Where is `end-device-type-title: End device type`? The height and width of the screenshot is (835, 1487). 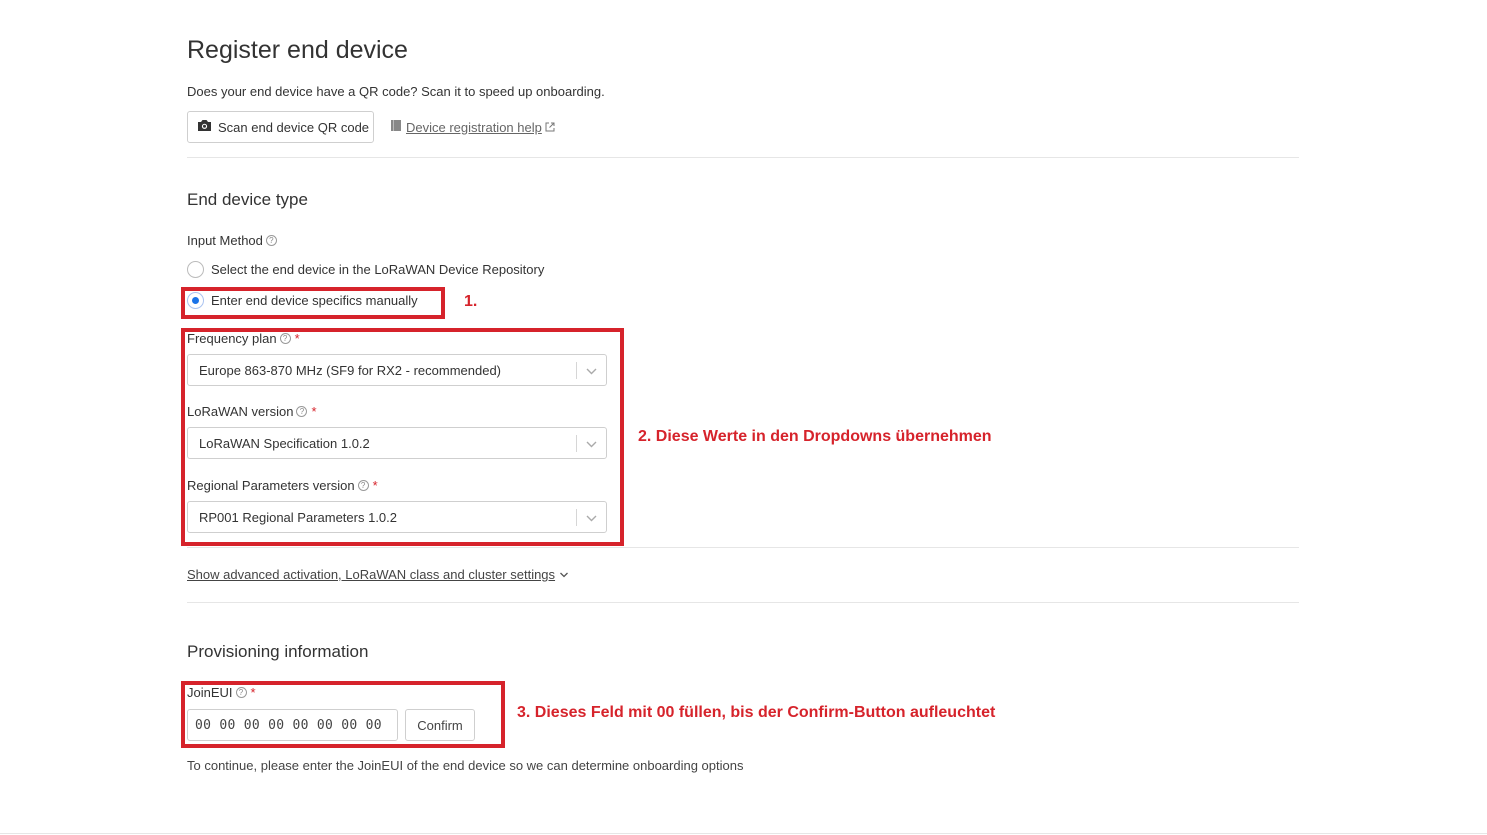
end-device-type-title: End device type is located at coordinates (247, 199).